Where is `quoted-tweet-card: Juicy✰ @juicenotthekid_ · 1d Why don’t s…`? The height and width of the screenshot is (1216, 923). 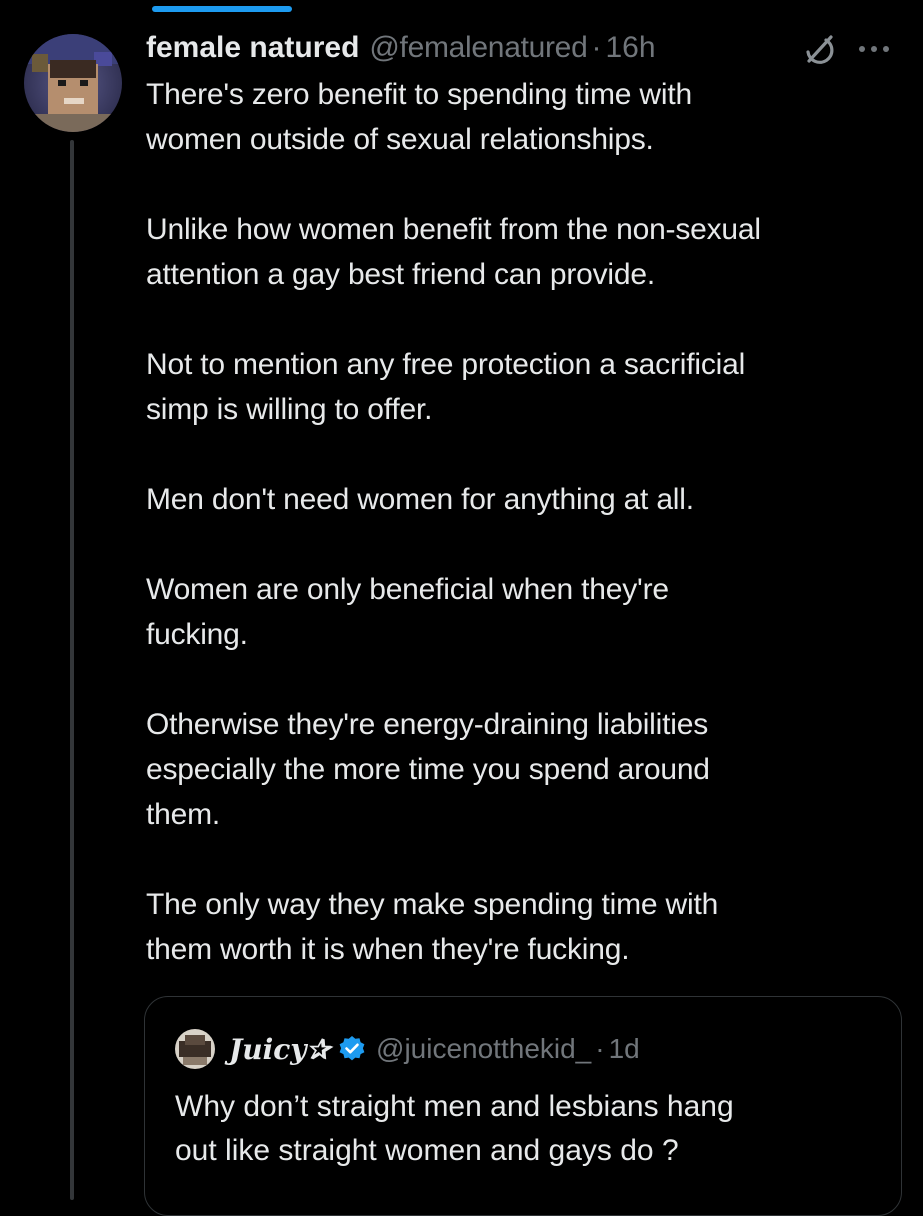
quoted-tweet-card: Juicy✰ @juicenotthekid_ · 1d Why don’t s… is located at coordinates (523, 1106).